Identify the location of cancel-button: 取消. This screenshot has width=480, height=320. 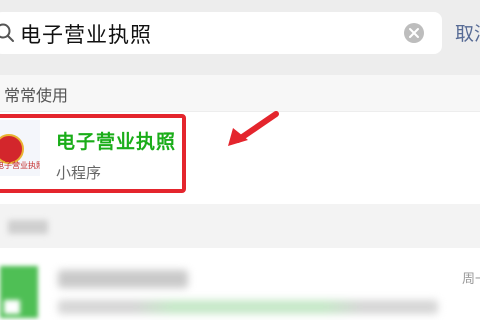
(467, 32).